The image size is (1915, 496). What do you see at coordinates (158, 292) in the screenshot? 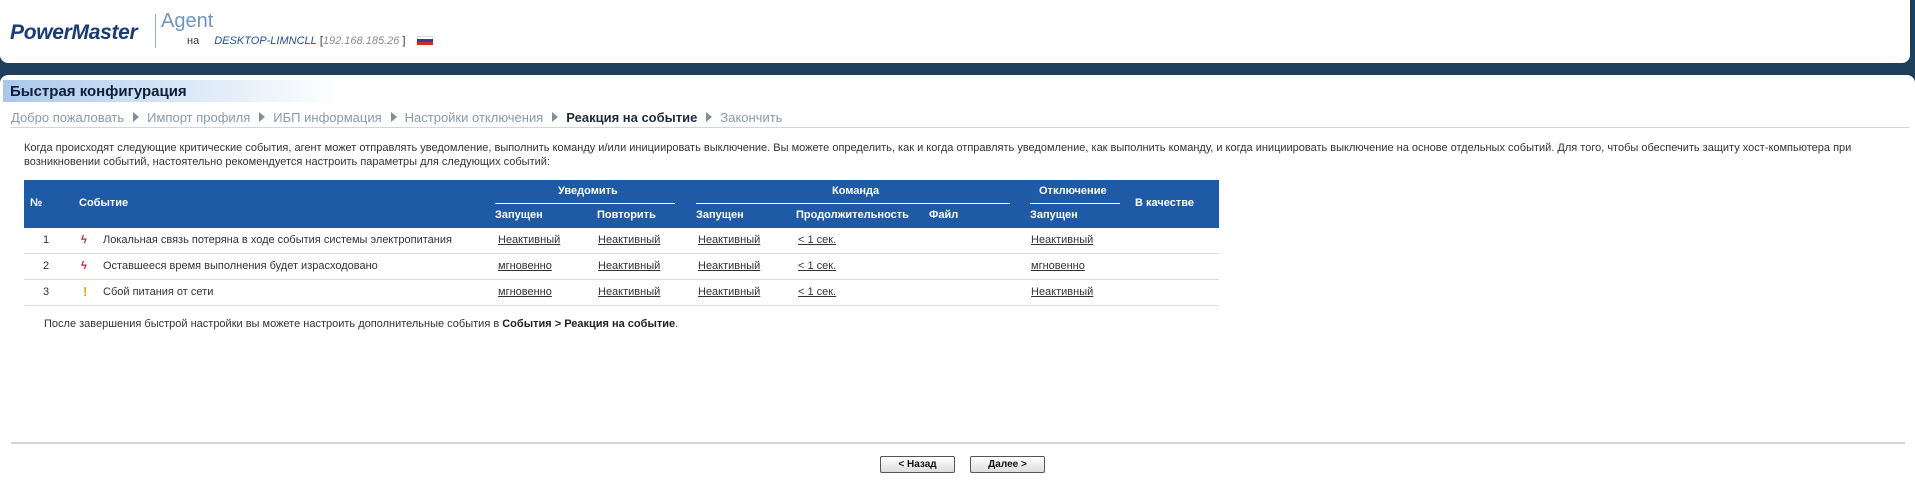
I see `event-name: Сбой питания от сети` at bounding box center [158, 292].